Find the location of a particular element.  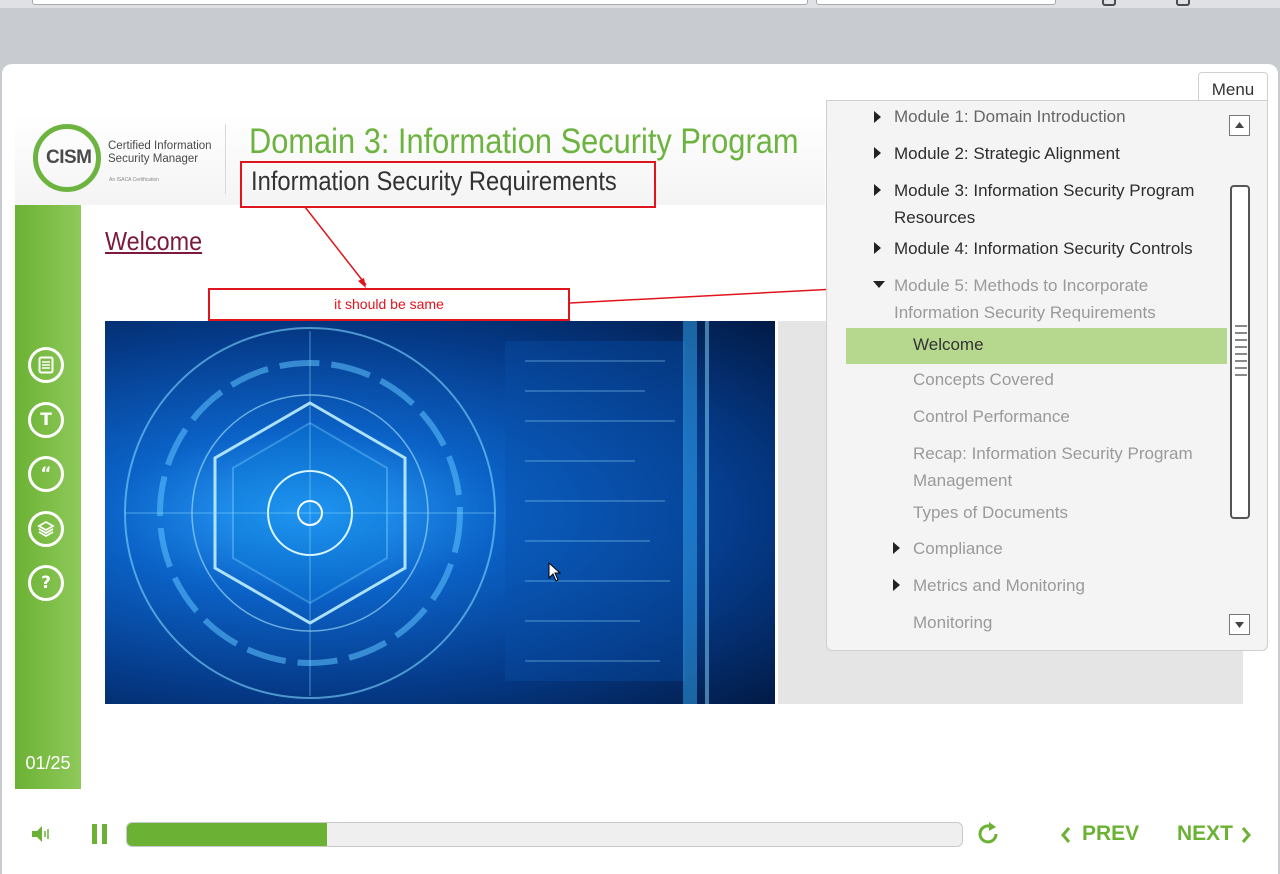

menu-subitem-recap: Recap: Information Security Program is located at coordinates (1053, 453).